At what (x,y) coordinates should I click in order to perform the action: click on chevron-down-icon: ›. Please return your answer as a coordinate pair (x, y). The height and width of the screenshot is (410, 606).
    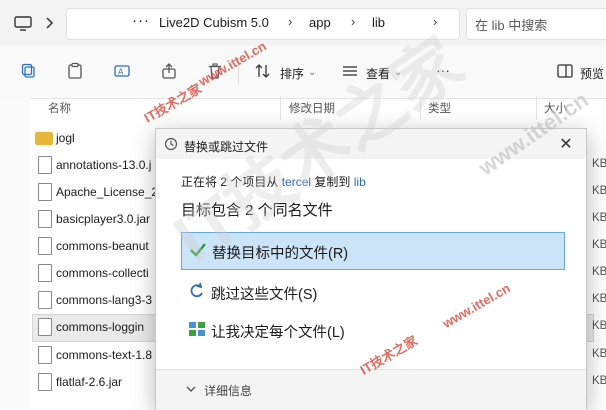
    Looking at the image, I should click on (435, 21).